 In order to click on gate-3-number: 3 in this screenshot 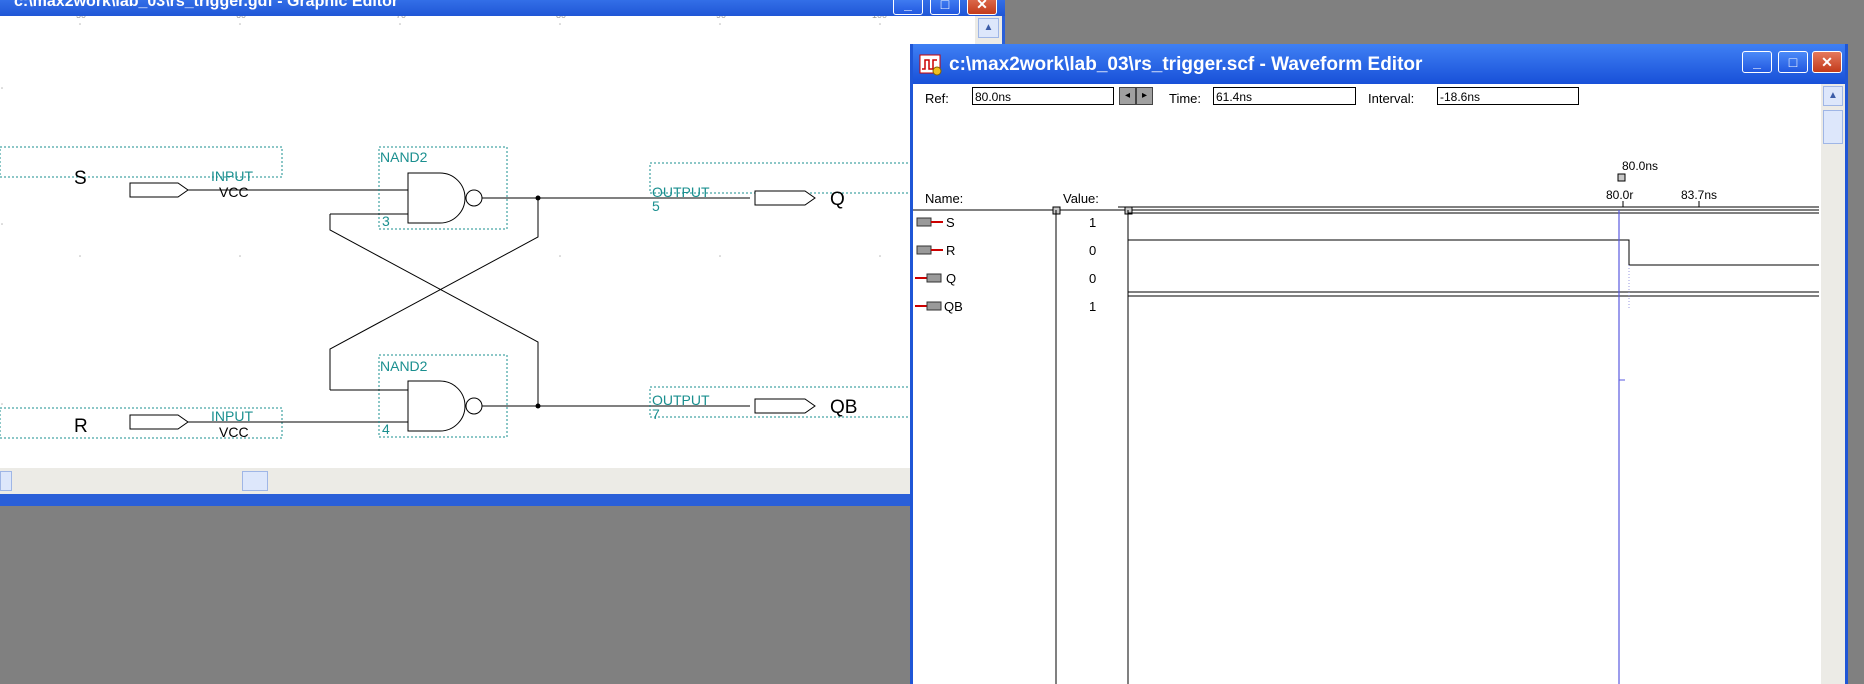, I will do `click(386, 221)`.